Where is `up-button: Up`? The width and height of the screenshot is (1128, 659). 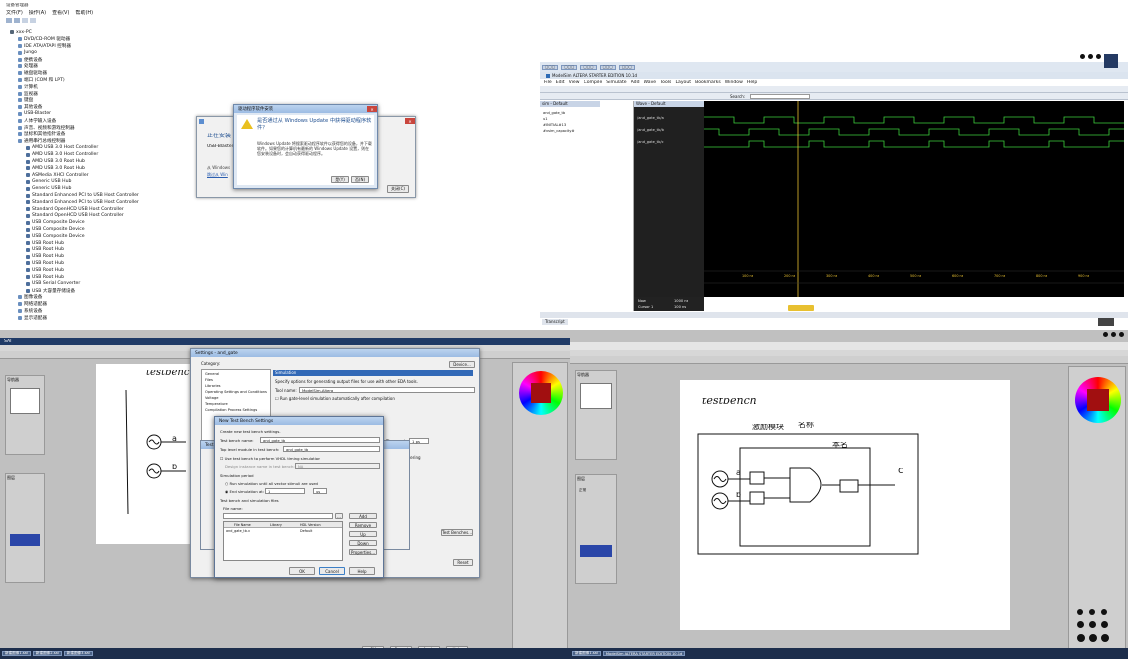
up-button: Up is located at coordinates (363, 534).